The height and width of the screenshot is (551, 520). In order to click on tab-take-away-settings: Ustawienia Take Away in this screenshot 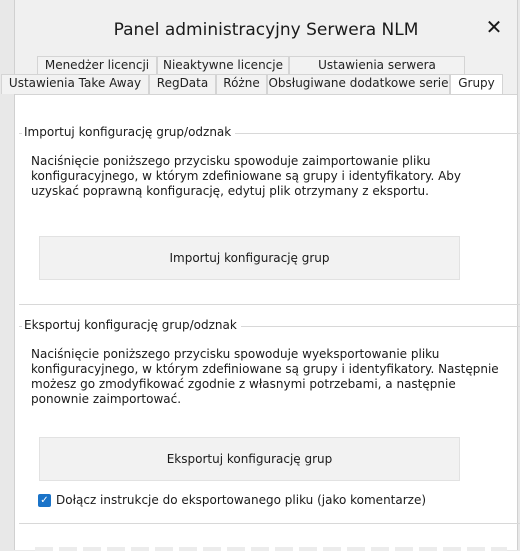, I will do `click(75, 84)`.